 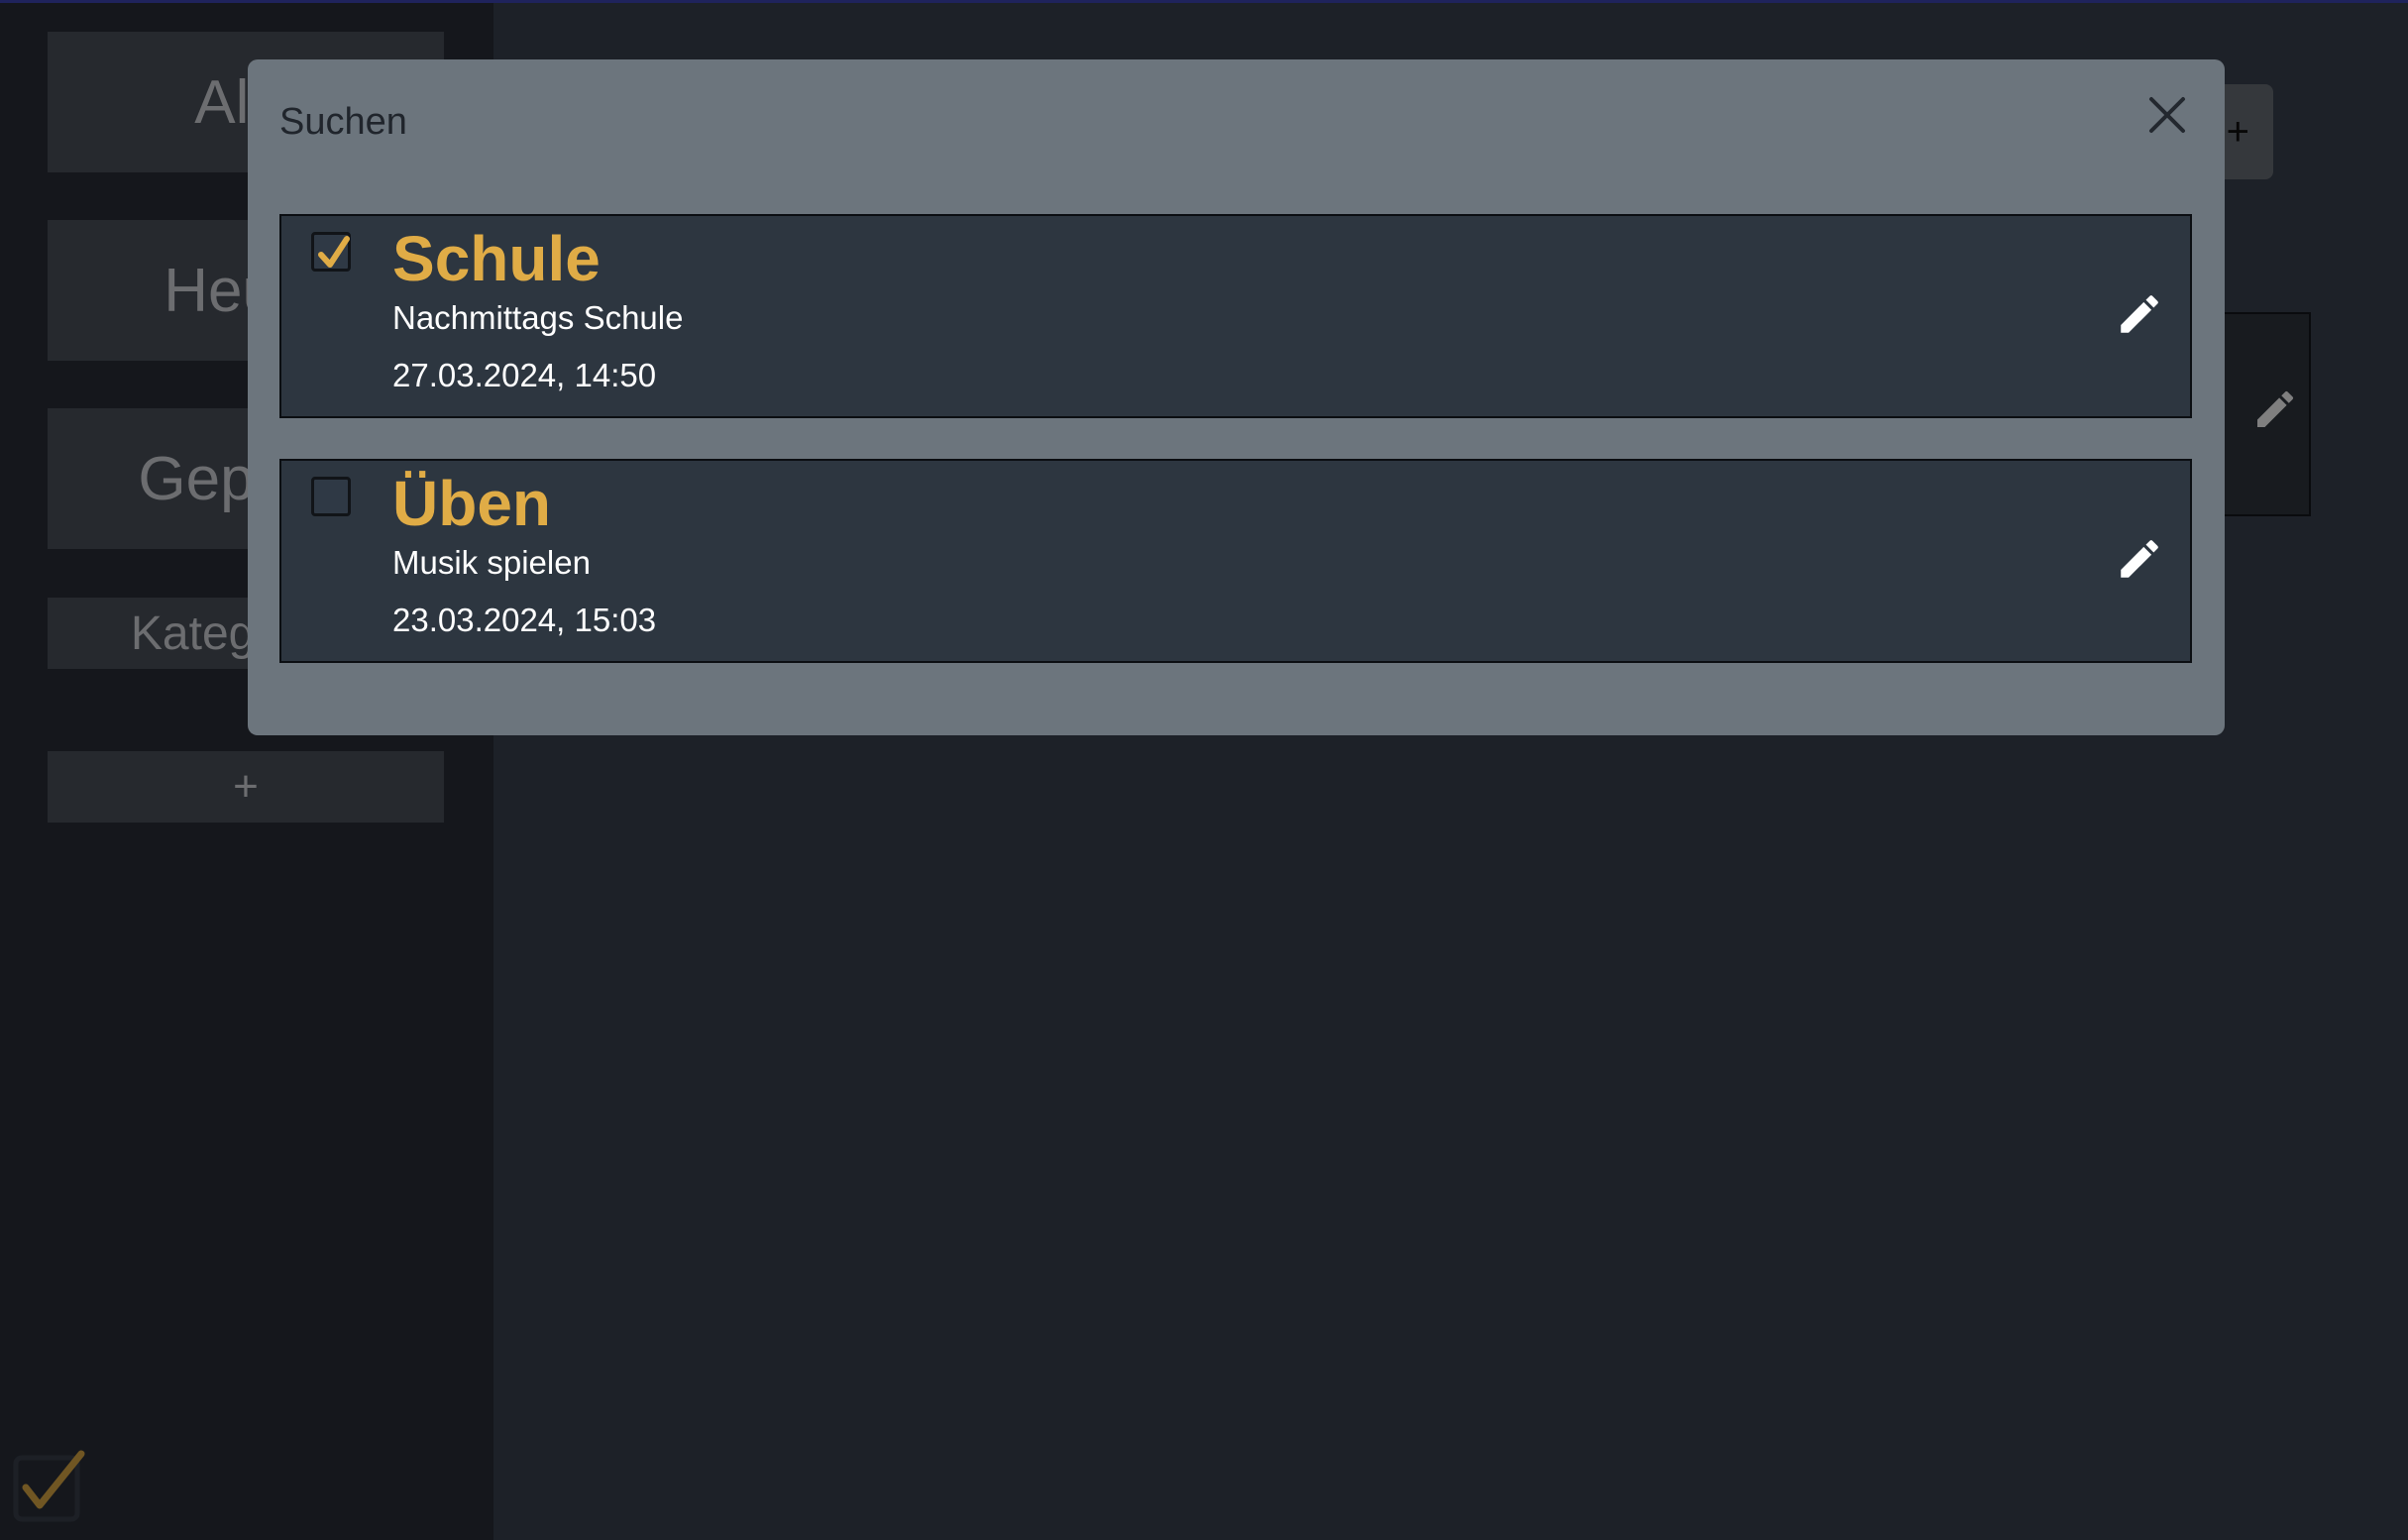 What do you see at coordinates (491, 562) in the screenshot?
I see `task-description: Musik spielen` at bounding box center [491, 562].